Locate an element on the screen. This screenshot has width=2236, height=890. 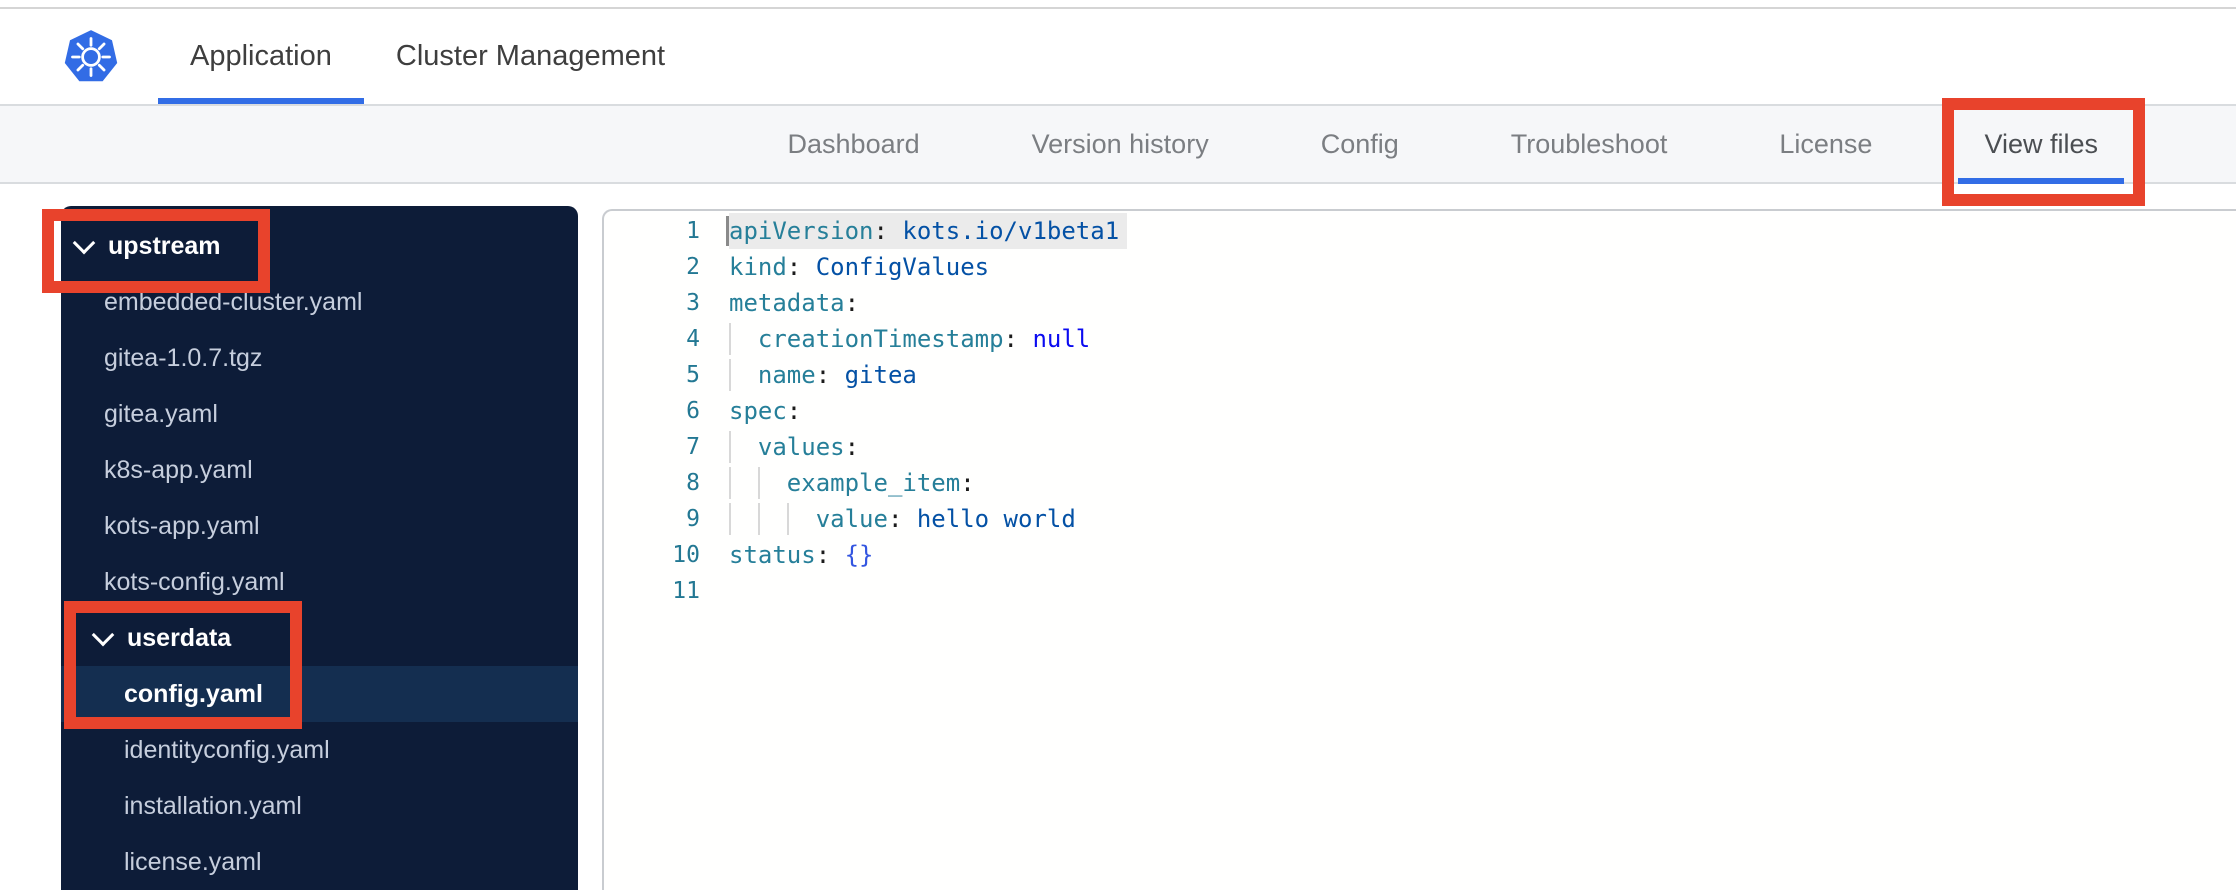
tree-file-kots-app-yaml: kots-app.yaml is located at coordinates (319, 526).